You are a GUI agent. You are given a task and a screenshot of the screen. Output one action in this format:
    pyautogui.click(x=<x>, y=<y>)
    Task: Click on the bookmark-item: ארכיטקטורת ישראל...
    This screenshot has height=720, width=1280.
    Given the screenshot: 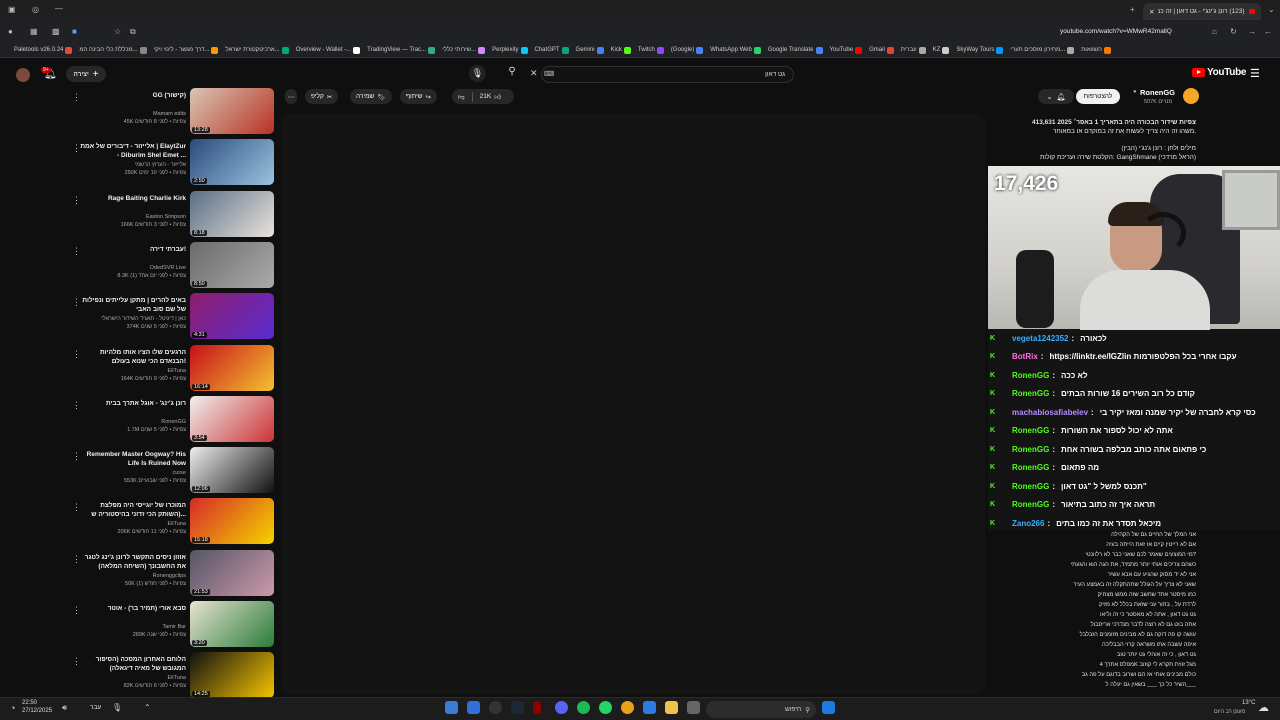 What is the action you would take?
    pyautogui.click(x=257, y=49)
    